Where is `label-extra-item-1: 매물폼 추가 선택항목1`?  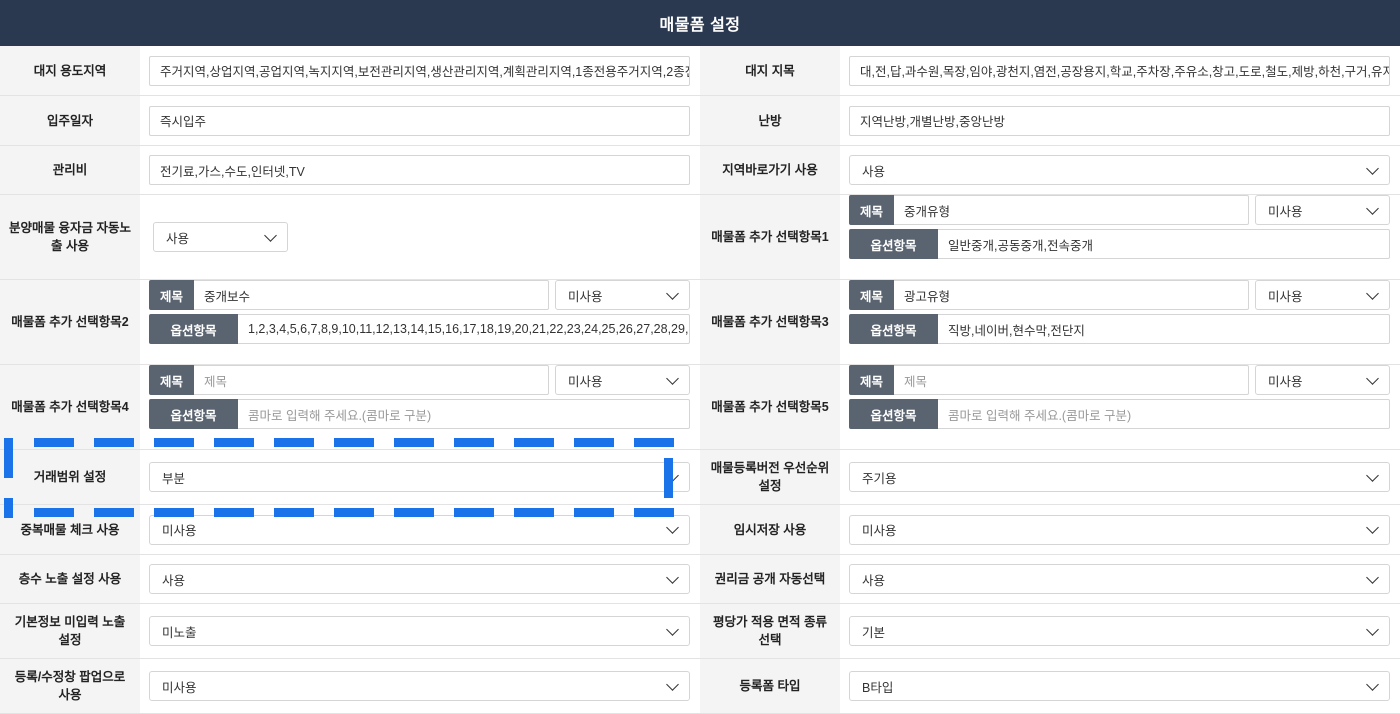
label-extra-item-1: 매물폼 추가 선택항목1 is located at coordinates (770, 237).